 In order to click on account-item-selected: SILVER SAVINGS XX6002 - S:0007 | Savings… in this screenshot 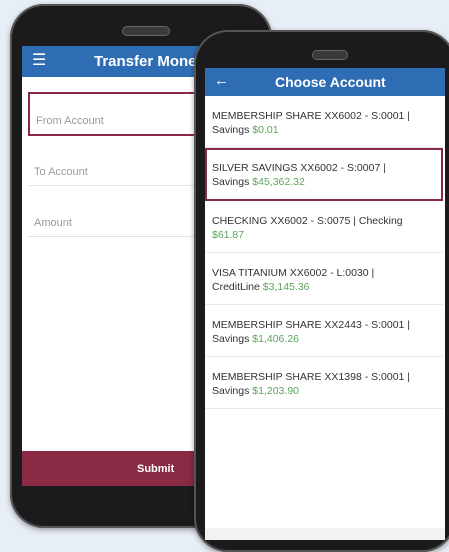, I will do `click(324, 174)`.